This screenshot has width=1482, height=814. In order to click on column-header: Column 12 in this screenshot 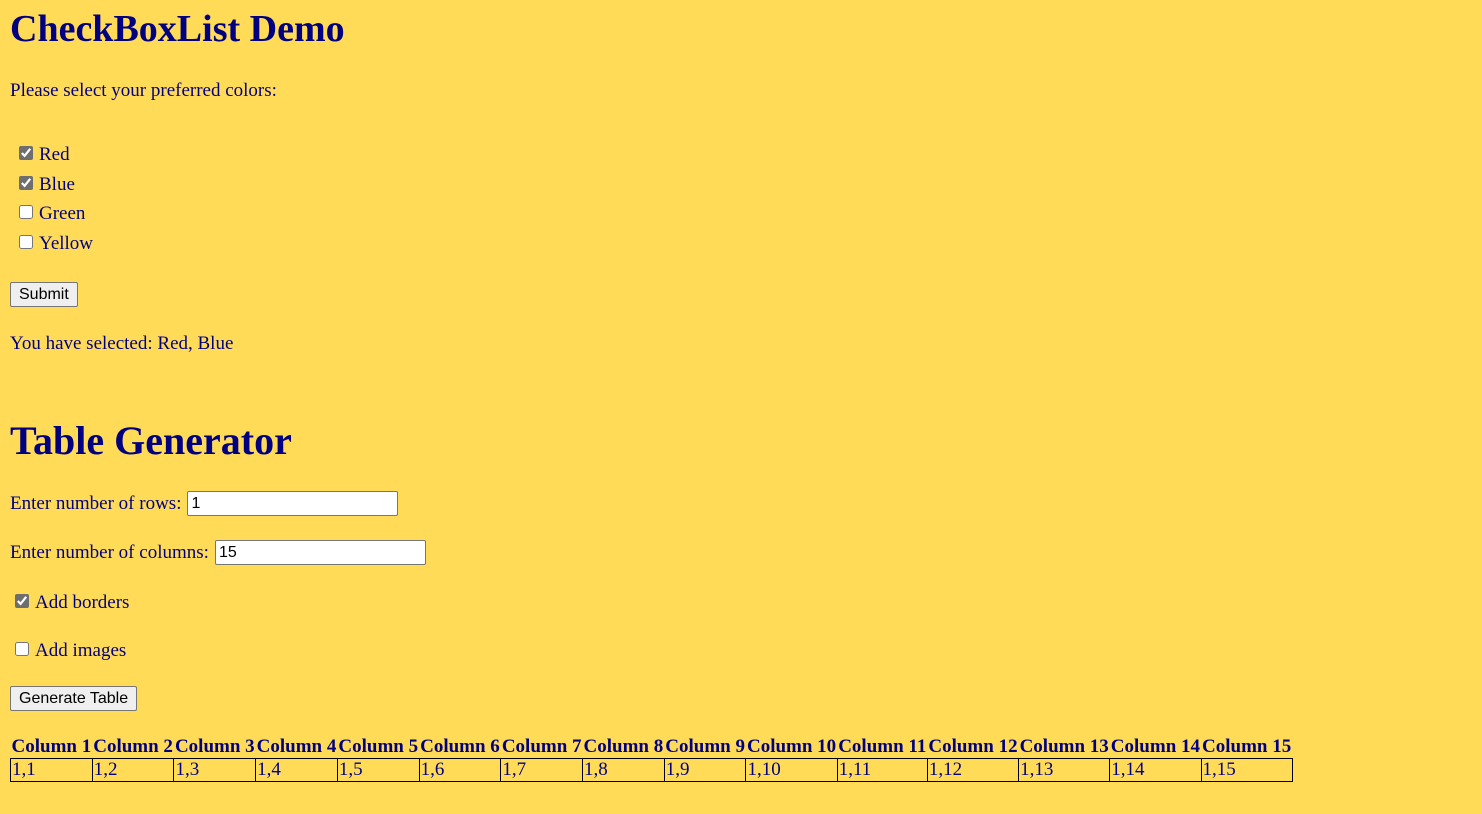, I will do `click(973, 746)`.